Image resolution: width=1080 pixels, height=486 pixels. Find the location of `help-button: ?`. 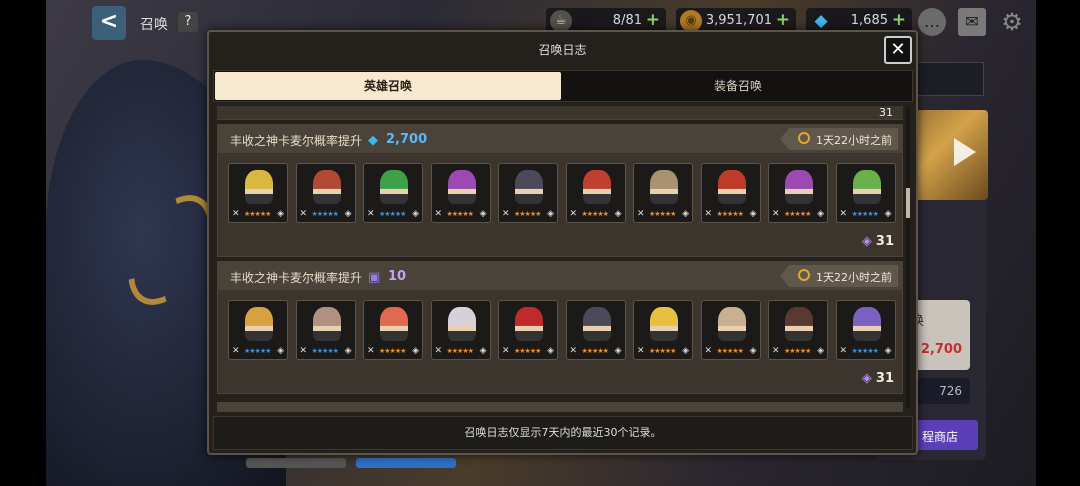

help-button: ? is located at coordinates (188, 22).